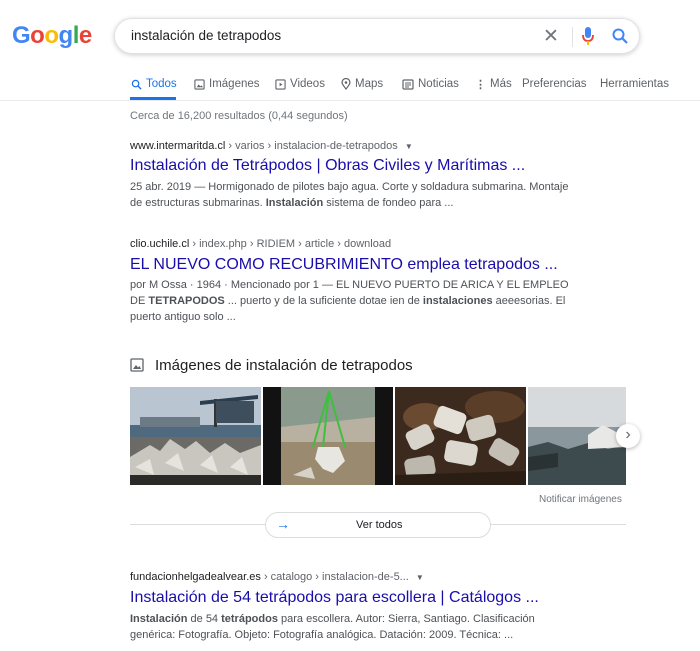 This screenshot has height=651, width=700. Describe the element at coordinates (377, 36) in the screenshot. I see `search-box: instalación de tetrapodos ✕` at that location.